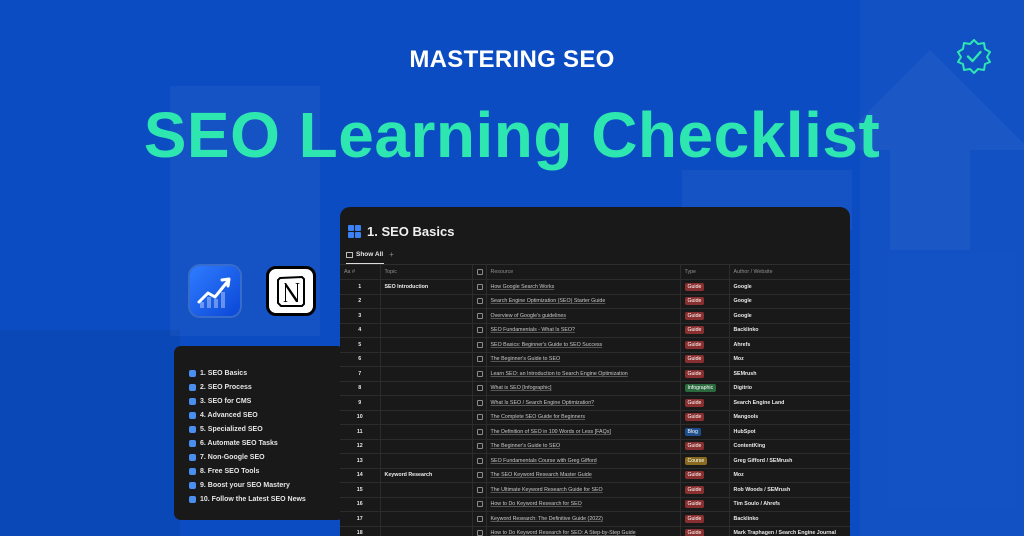  Describe the element at coordinates (266, 429) in the screenshot. I see `toc-item: 5. Specialized SEO` at that location.